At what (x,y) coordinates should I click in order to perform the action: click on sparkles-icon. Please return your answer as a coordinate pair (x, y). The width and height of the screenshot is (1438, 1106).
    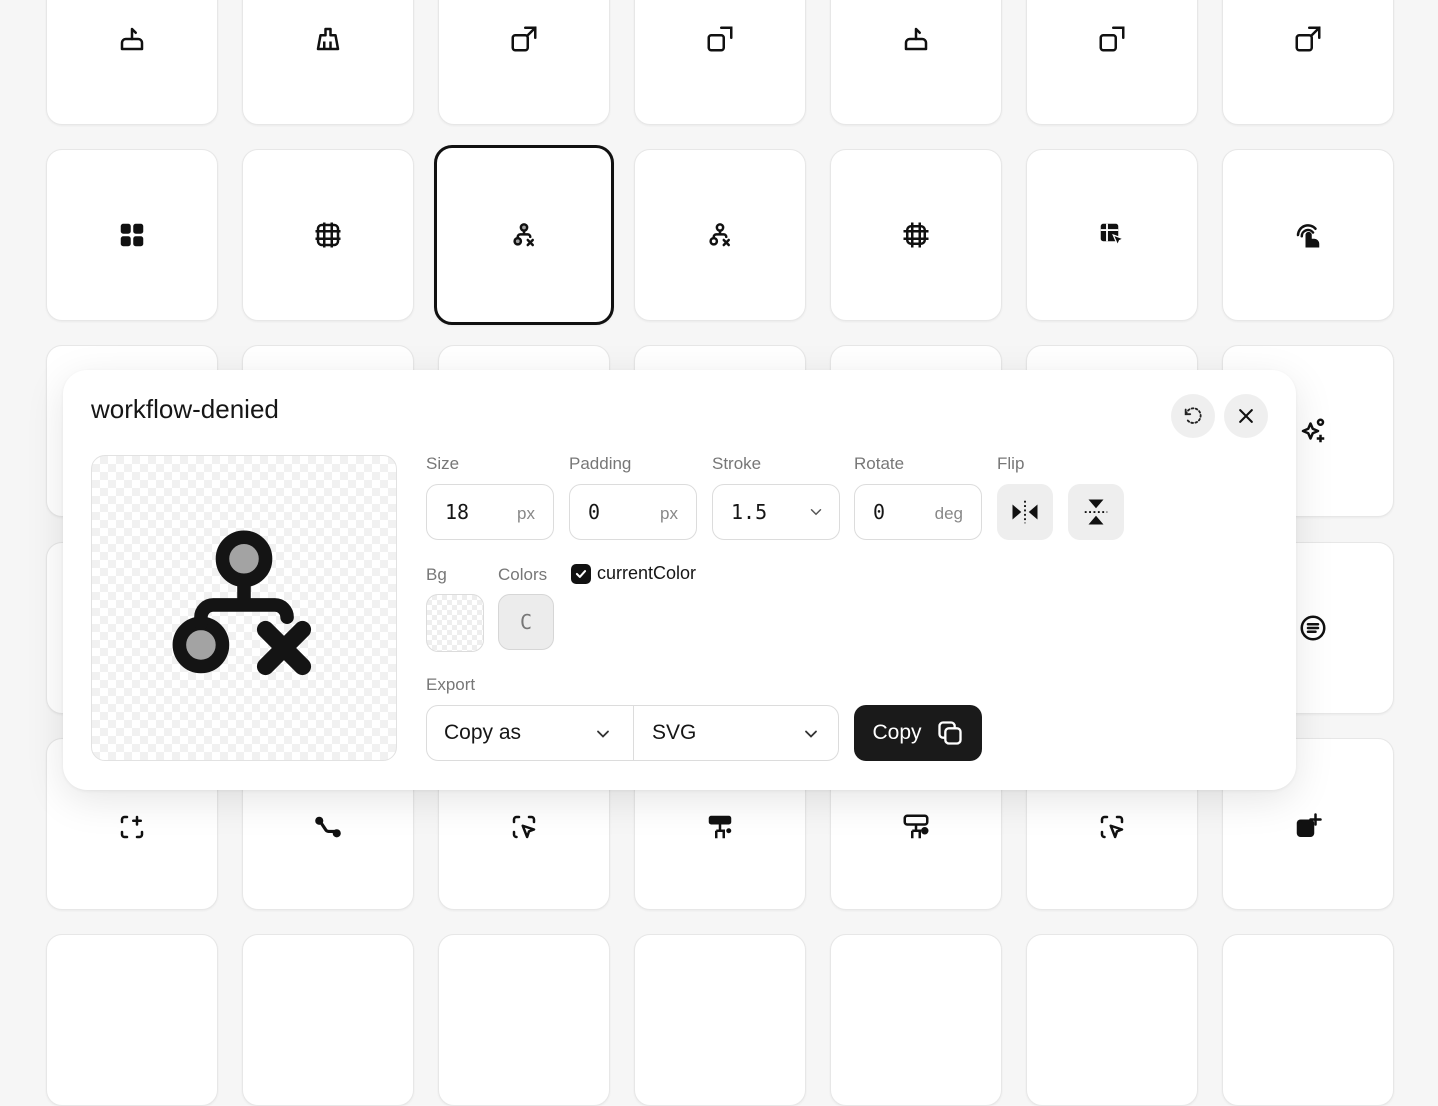
    Looking at the image, I should click on (1313, 430).